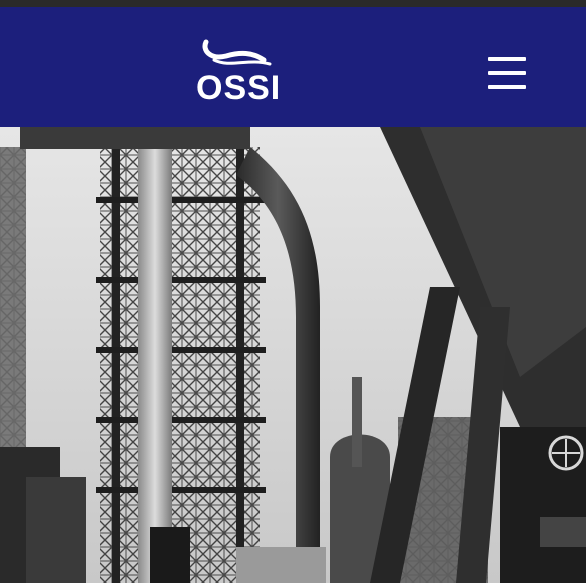  What do you see at coordinates (237, 52) in the screenshot?
I see `wave-logo-icon` at bounding box center [237, 52].